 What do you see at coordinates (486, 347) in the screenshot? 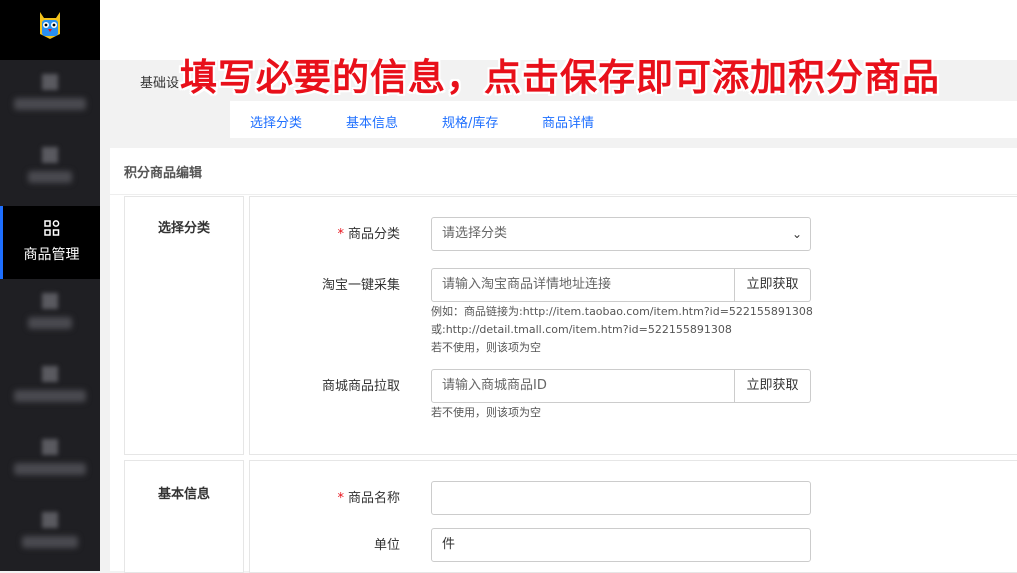
I see `taobao-hint-optional: 若不使用，则该项为空` at bounding box center [486, 347].